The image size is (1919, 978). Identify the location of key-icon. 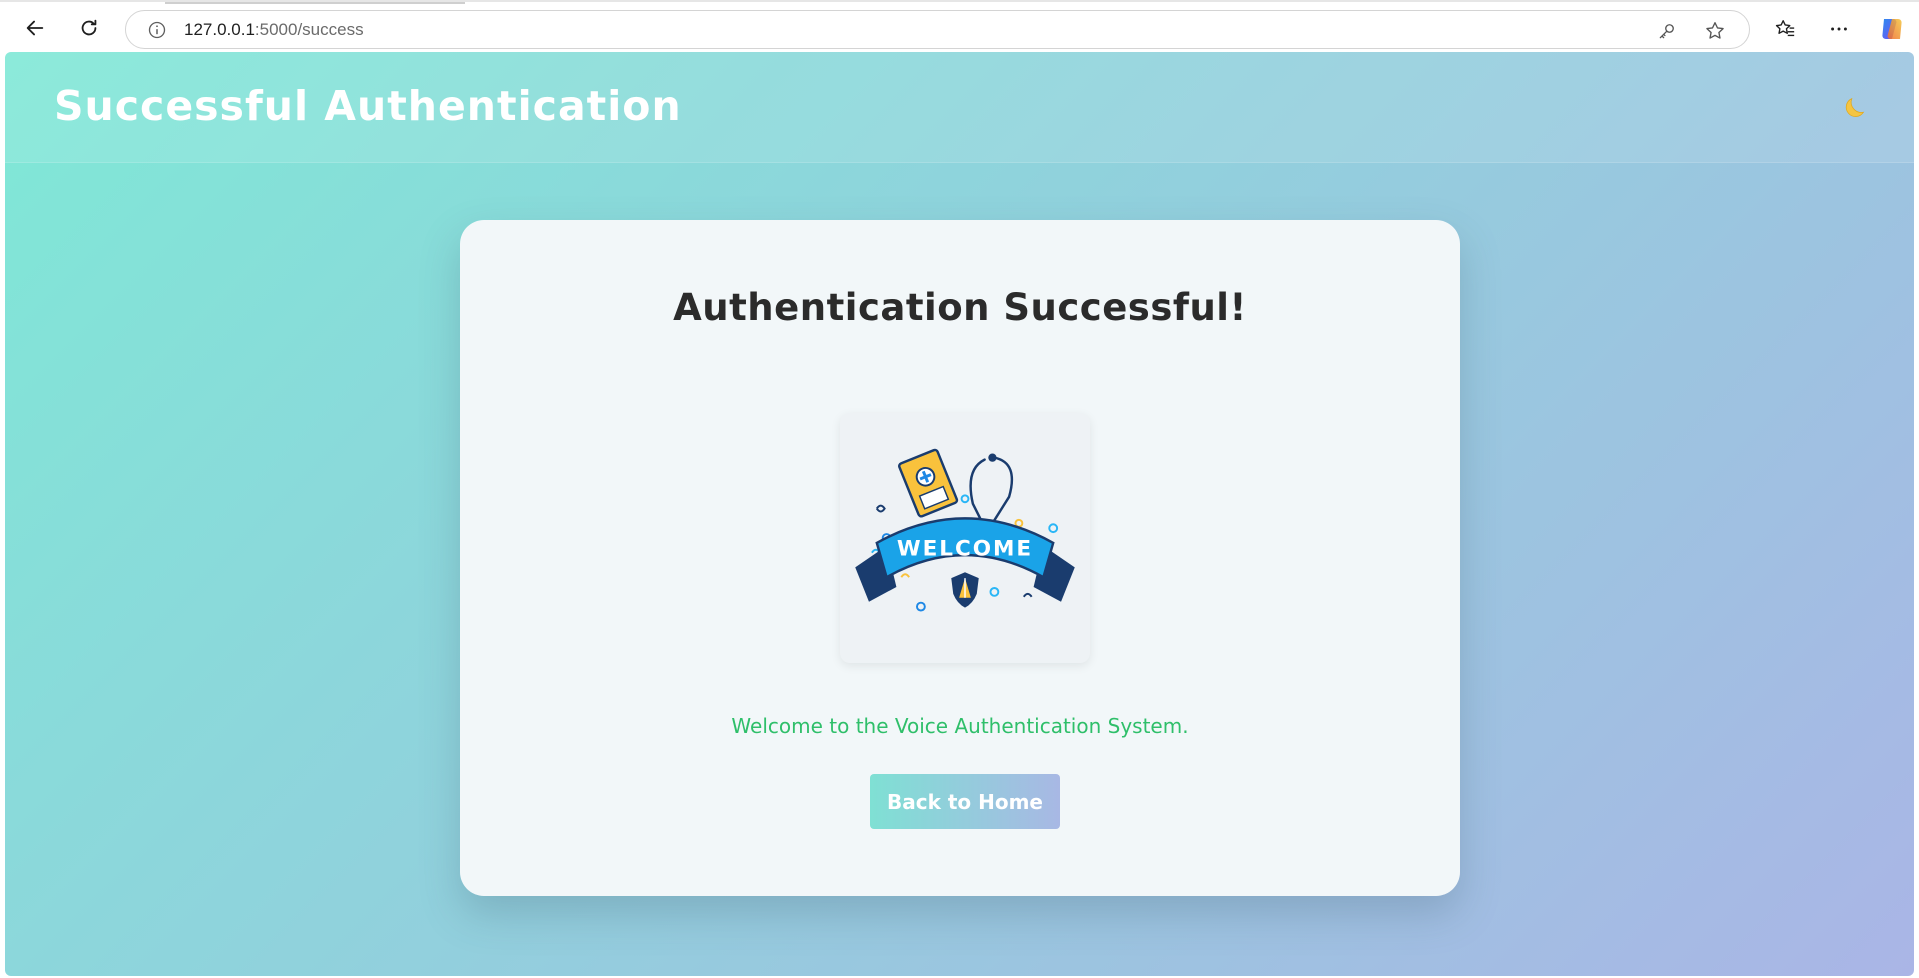
(1667, 31).